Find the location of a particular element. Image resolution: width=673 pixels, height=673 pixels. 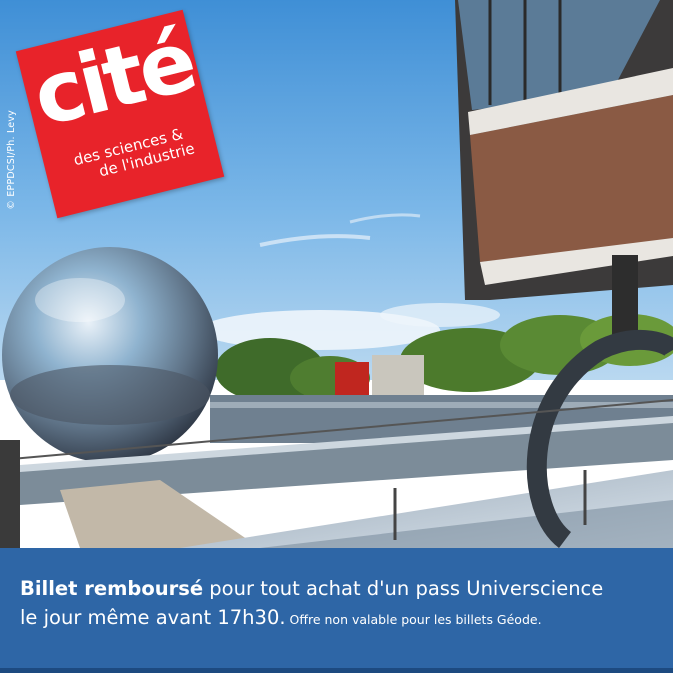

refund-text: pour tout achat d'un pass Universcience is located at coordinates (403, 588).